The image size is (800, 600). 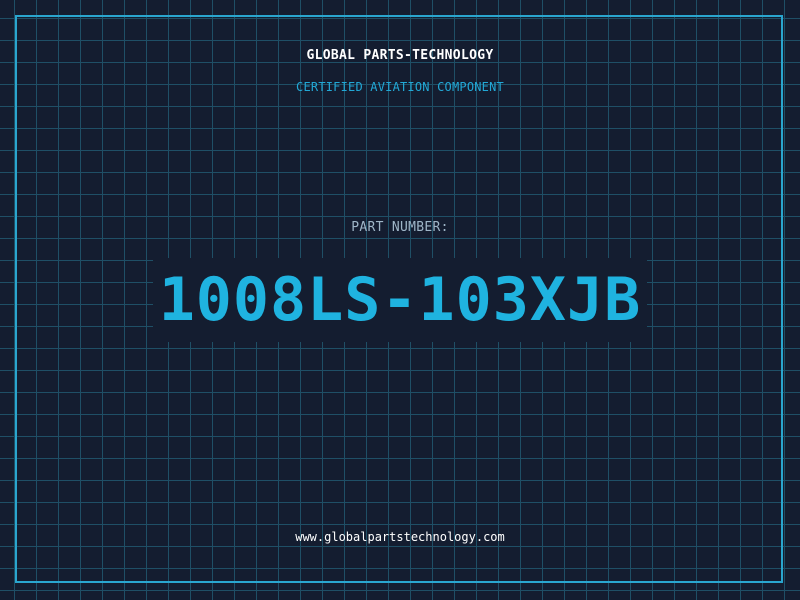 What do you see at coordinates (400, 227) in the screenshot?
I see `part-number-label: PART NUMBER:` at bounding box center [400, 227].